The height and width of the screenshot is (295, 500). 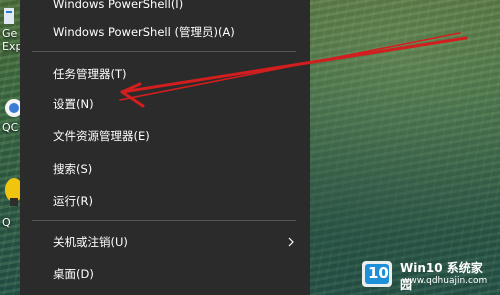 What do you see at coordinates (445, 281) in the screenshot?
I see `watermark-url: www.qdhuajin.com` at bounding box center [445, 281].